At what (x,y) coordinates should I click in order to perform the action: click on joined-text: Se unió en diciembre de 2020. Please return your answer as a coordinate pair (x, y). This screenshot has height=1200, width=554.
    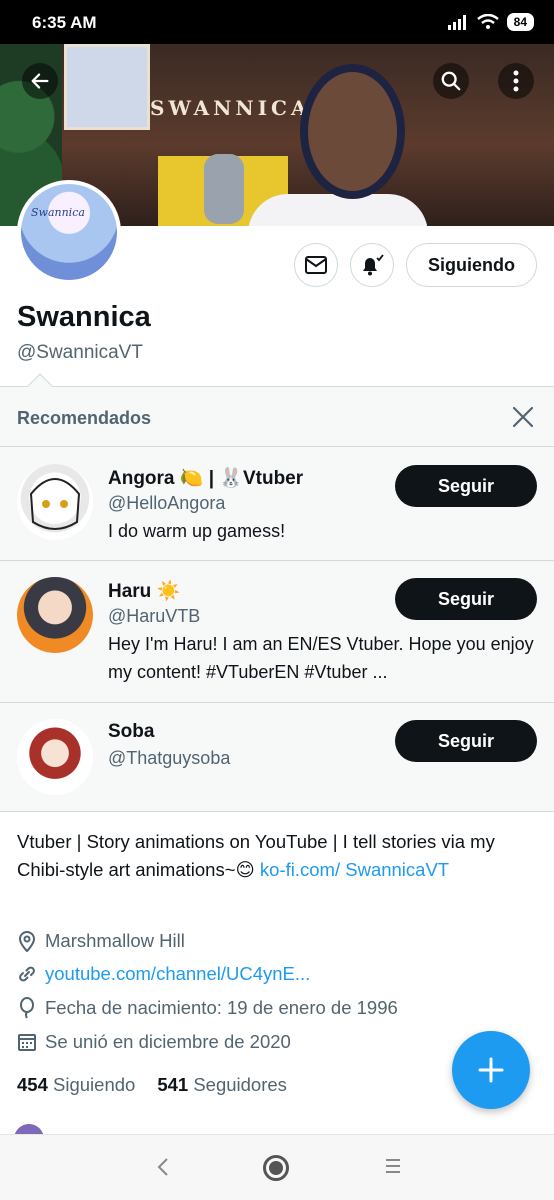
    Looking at the image, I should click on (168, 1041).